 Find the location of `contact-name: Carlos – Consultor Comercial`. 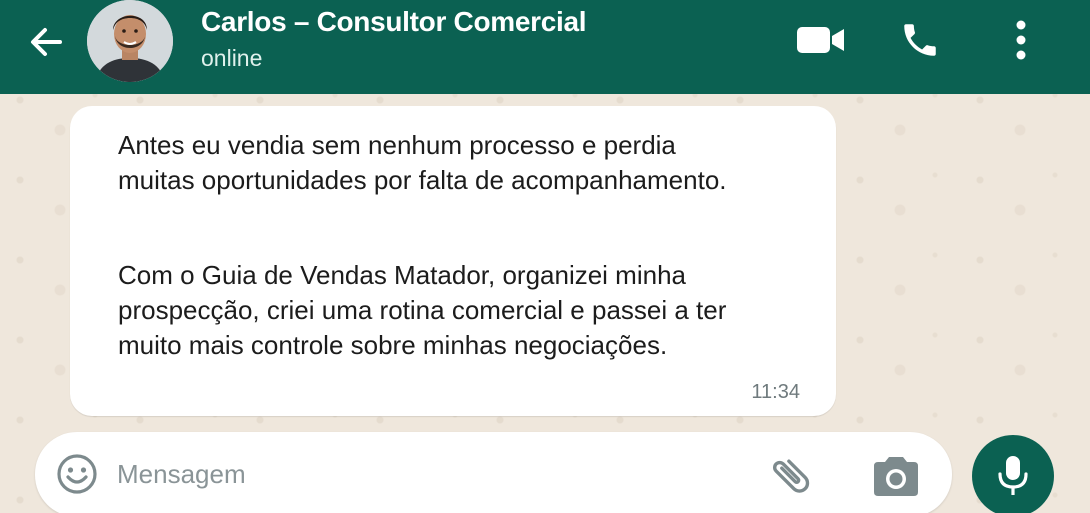

contact-name: Carlos – Consultor Comercial is located at coordinates (394, 22).